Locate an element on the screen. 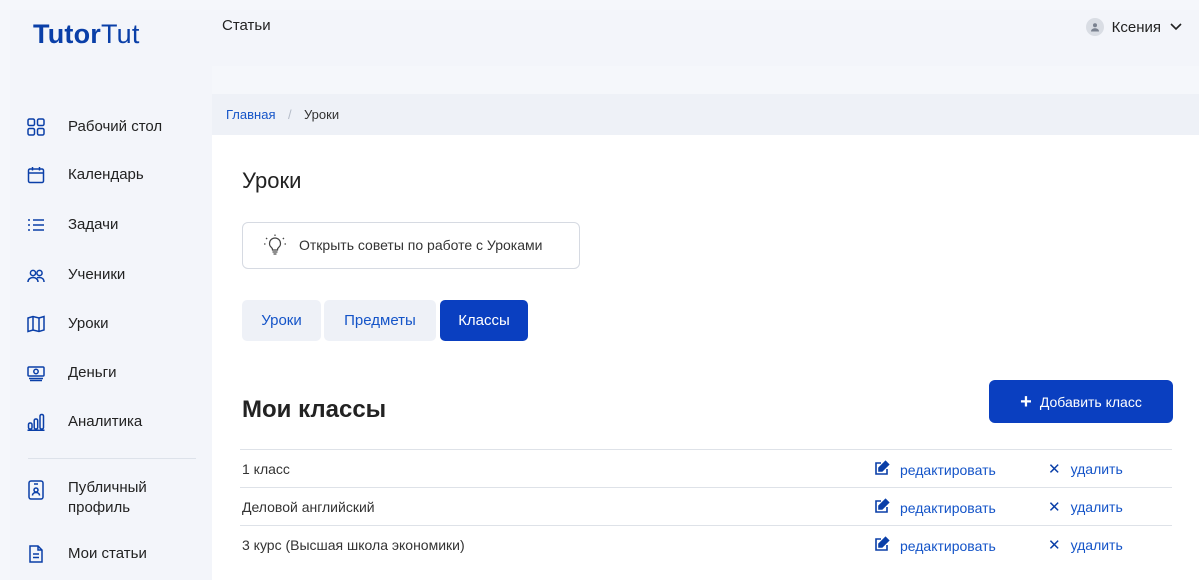 The width and height of the screenshot is (1199, 580). lightbulb-icon is located at coordinates (275, 248).